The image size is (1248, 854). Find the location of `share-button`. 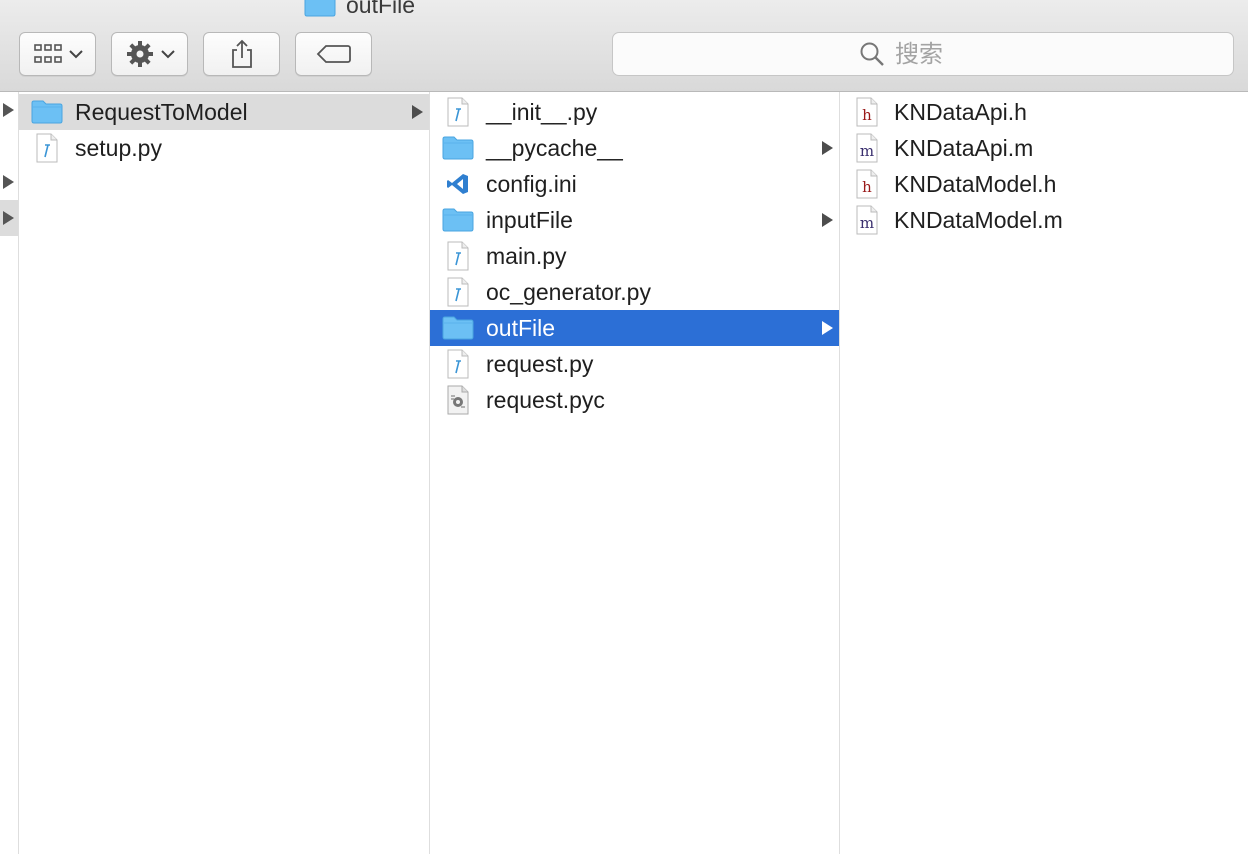

share-button is located at coordinates (241, 54).